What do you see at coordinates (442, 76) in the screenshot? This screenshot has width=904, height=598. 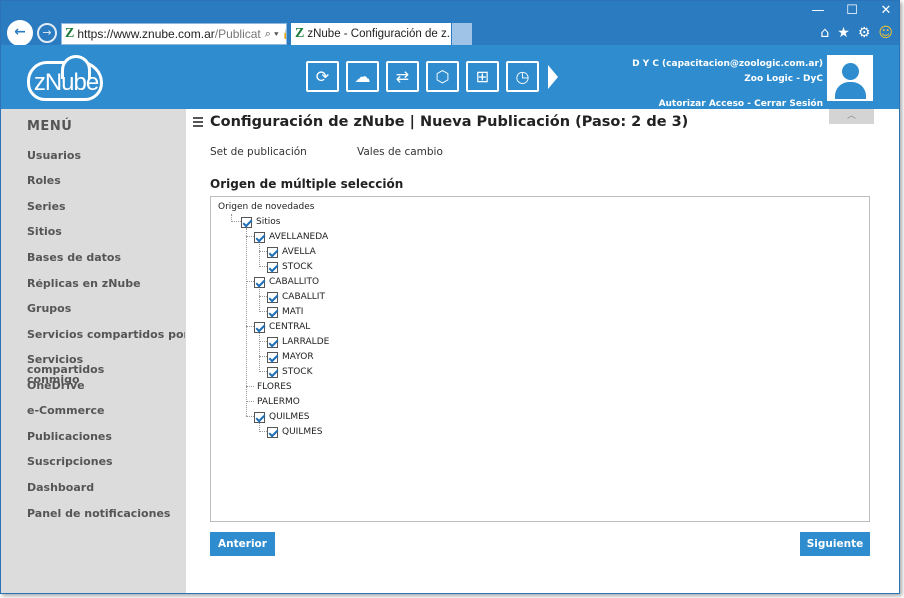 I see `box-icon: ⬡` at bounding box center [442, 76].